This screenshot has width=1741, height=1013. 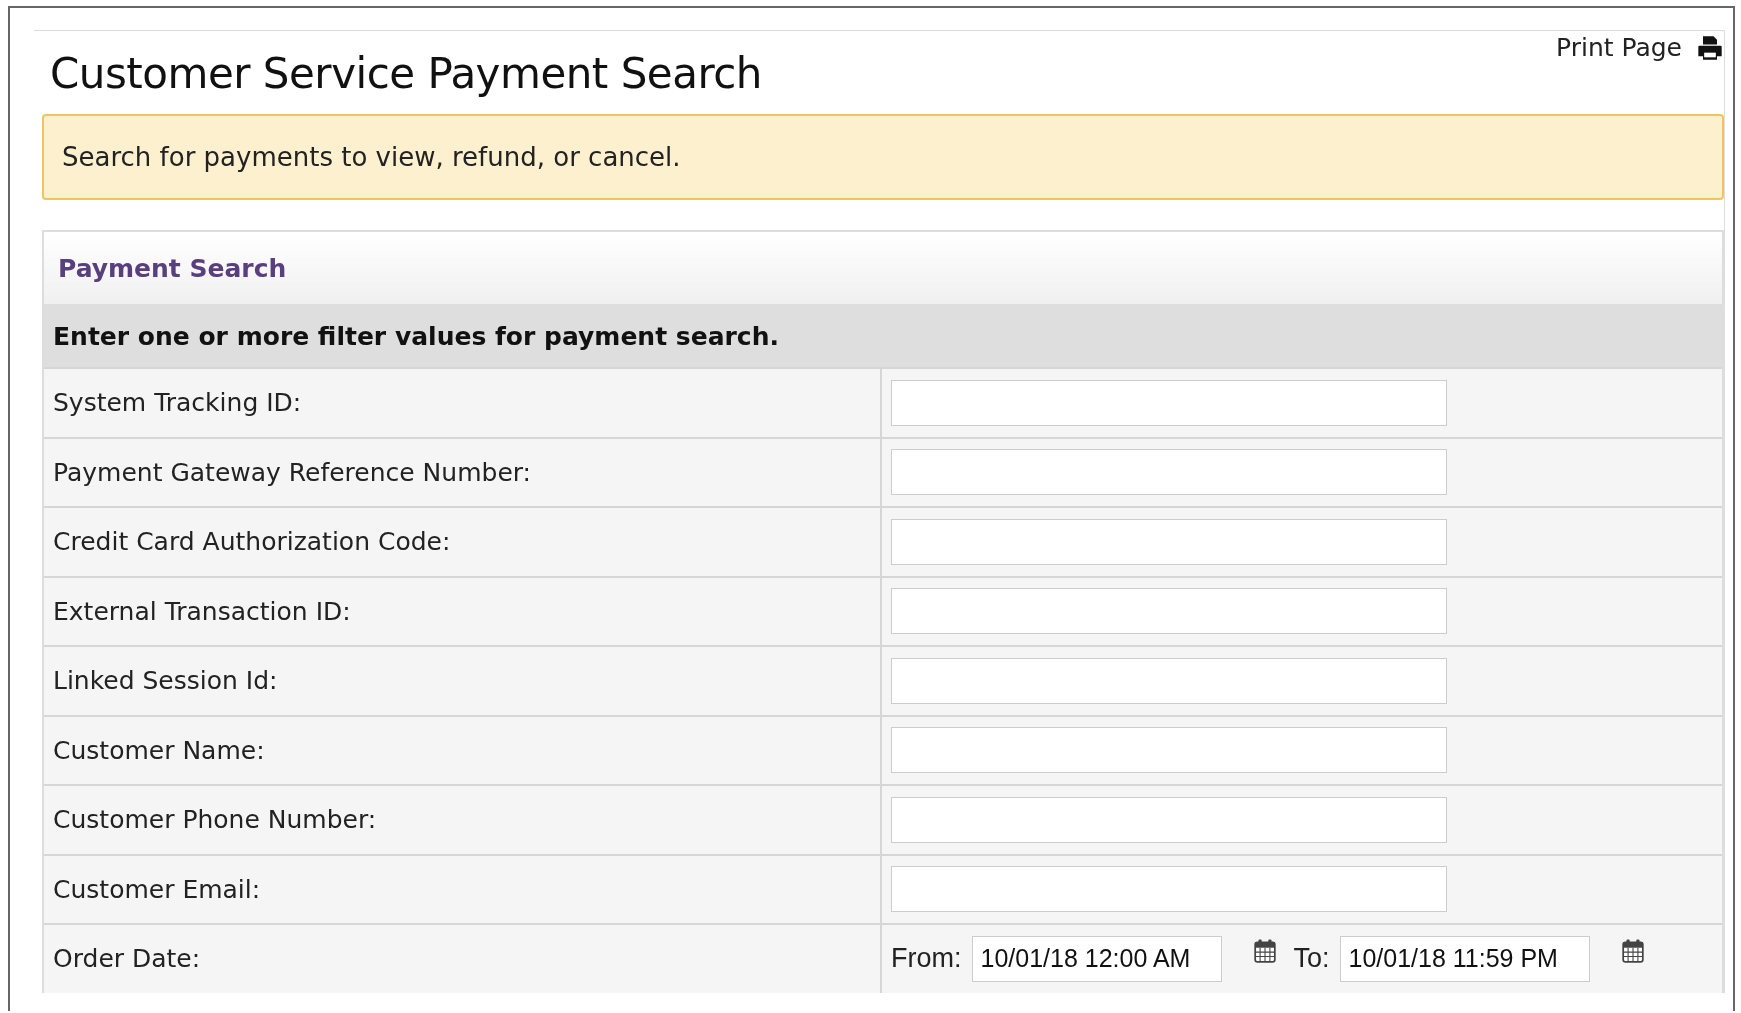 I want to click on from-date-field: 10/01/18 12:00 AM, so click(x=1096, y=958).